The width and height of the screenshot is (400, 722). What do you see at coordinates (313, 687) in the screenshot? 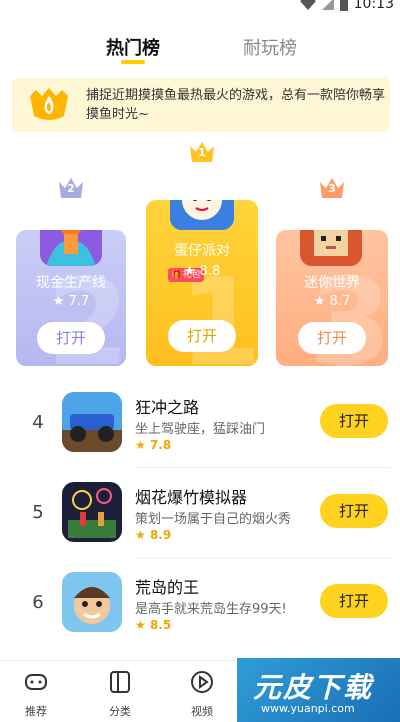
I see `watermark-title: 元皮下载` at bounding box center [313, 687].